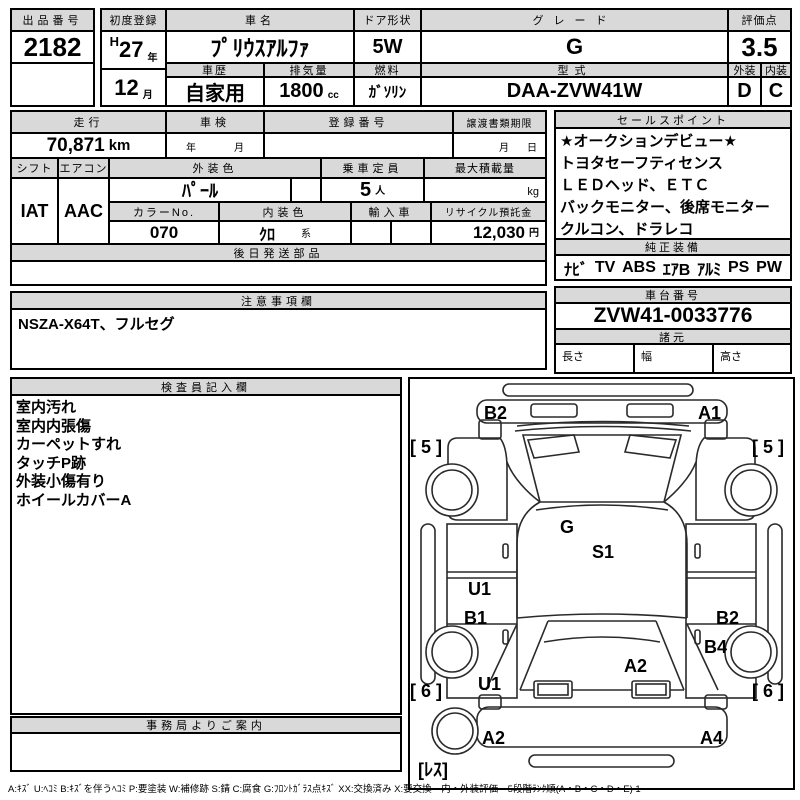  What do you see at coordinates (752, 358) in the screenshot?
I see `height-cell: 高さ` at bounding box center [752, 358].